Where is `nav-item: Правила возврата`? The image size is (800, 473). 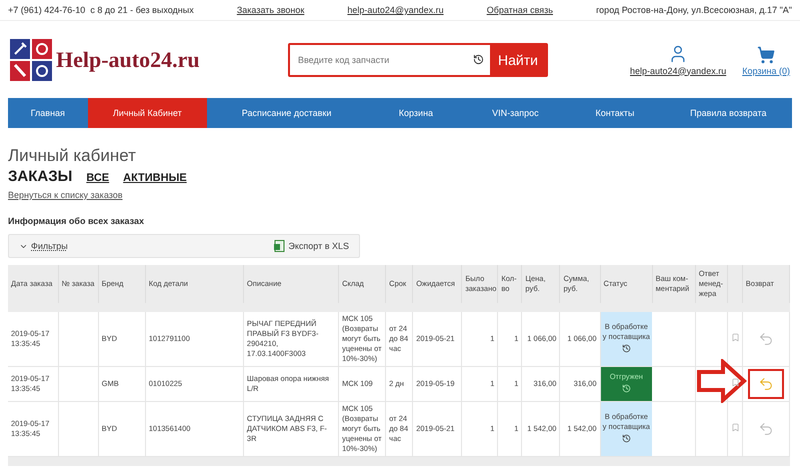
nav-item: Правила возврата is located at coordinates (728, 113).